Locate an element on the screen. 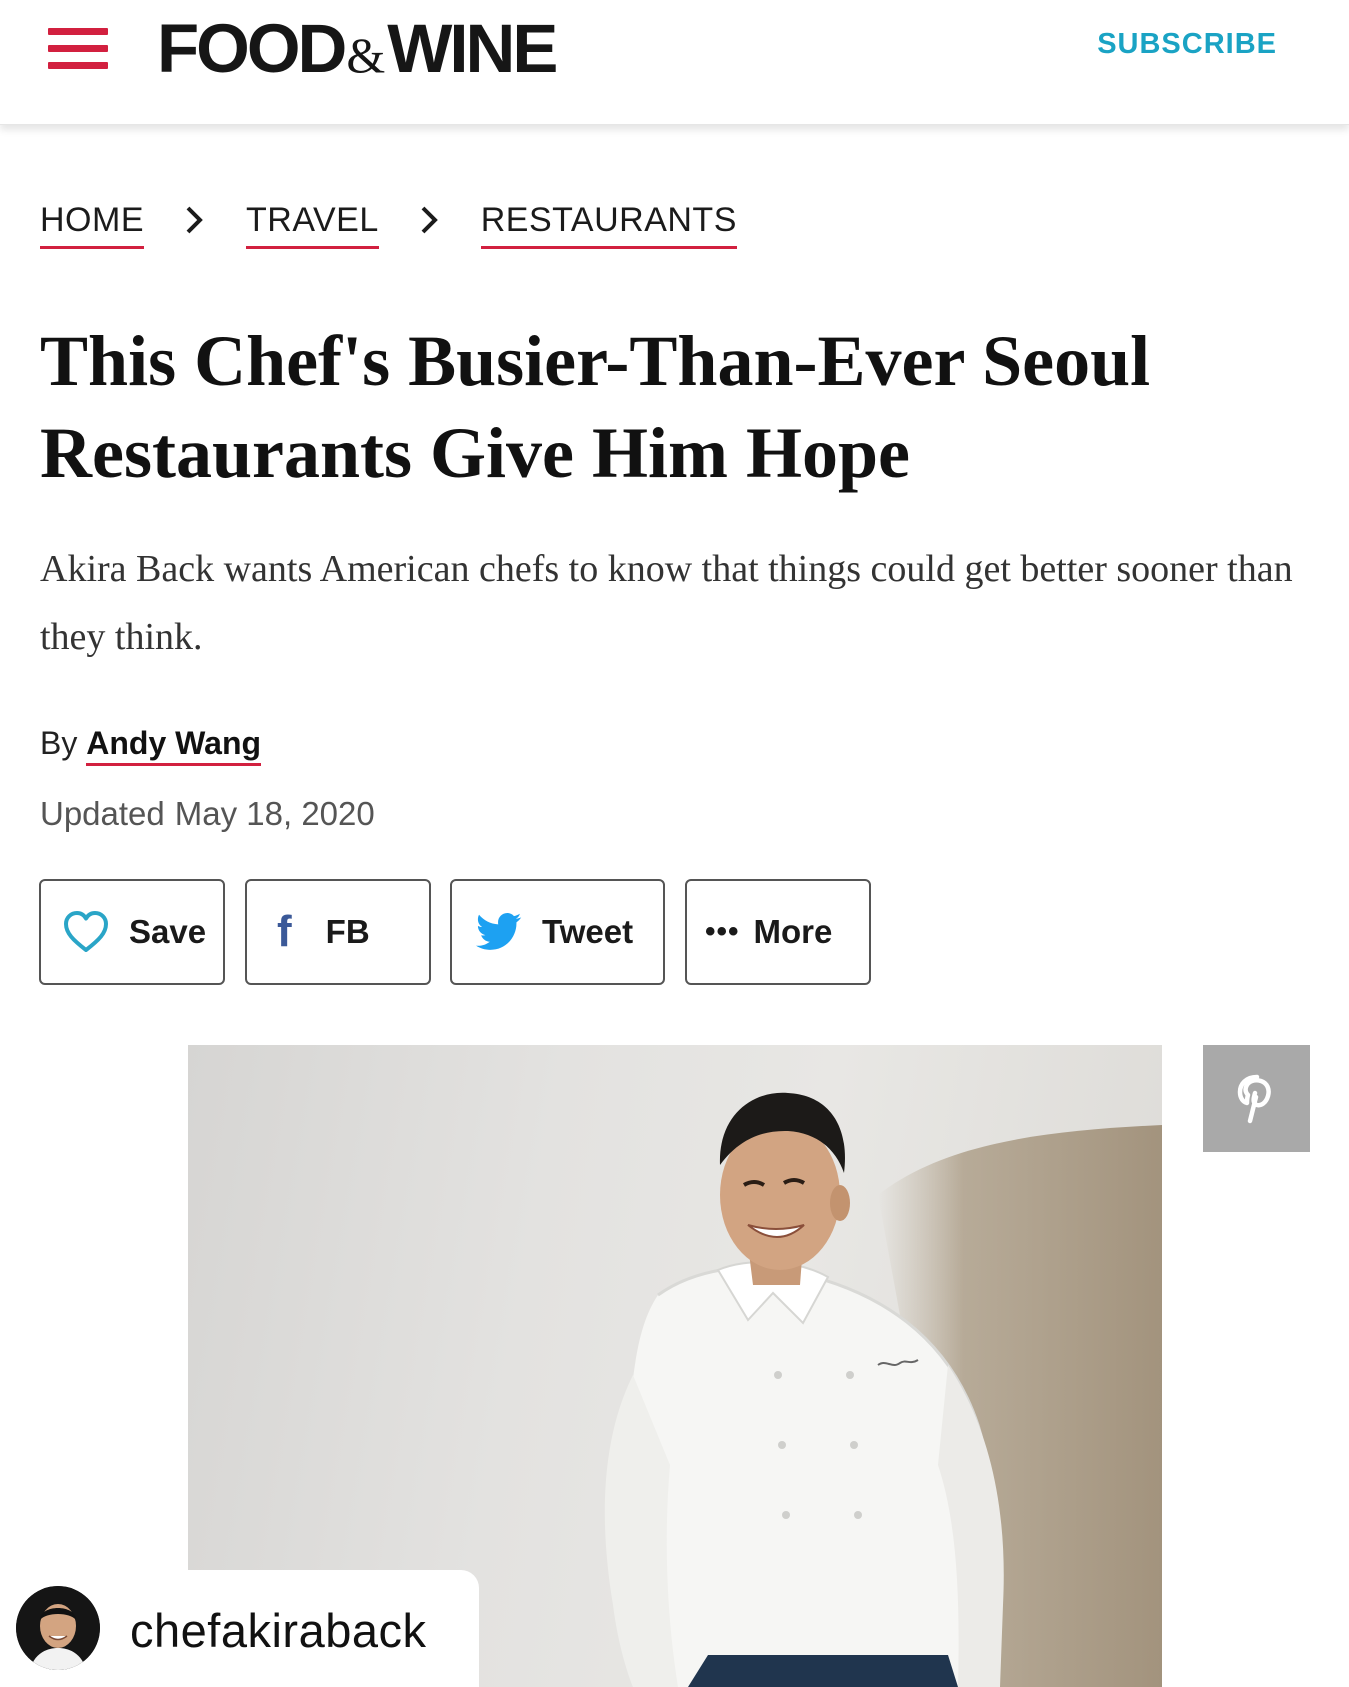 The width and height of the screenshot is (1349, 1687). instagram-handle: chefakiraback is located at coordinates (278, 1630).